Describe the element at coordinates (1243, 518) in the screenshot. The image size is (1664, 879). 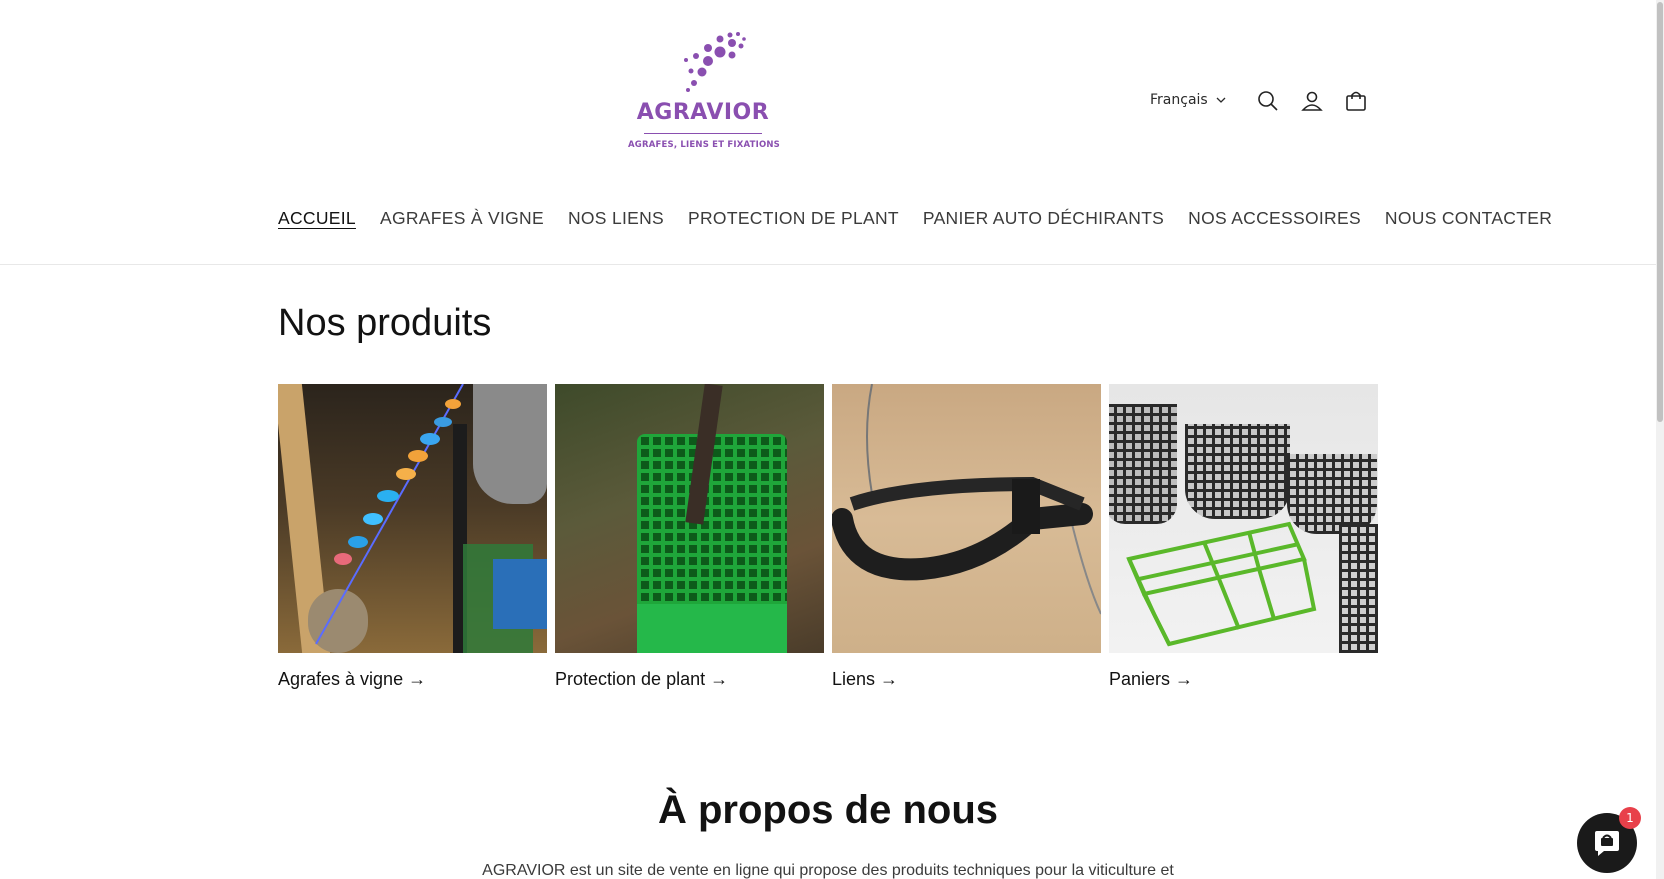
I see `product-image-paniers` at that location.